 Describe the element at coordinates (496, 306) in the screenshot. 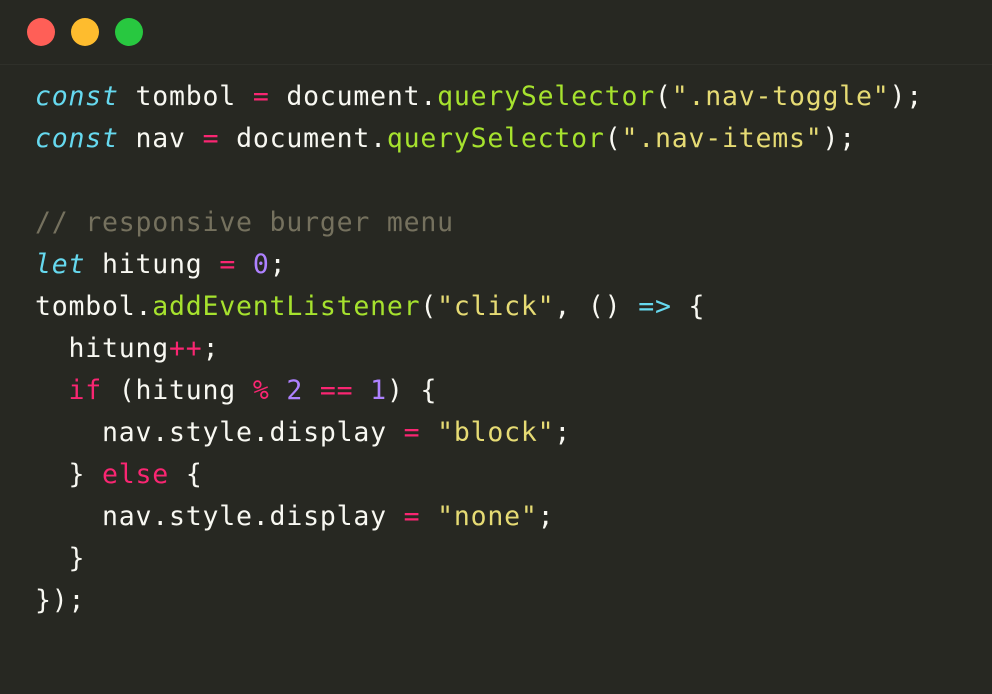

I see `code-token: "click"` at that location.